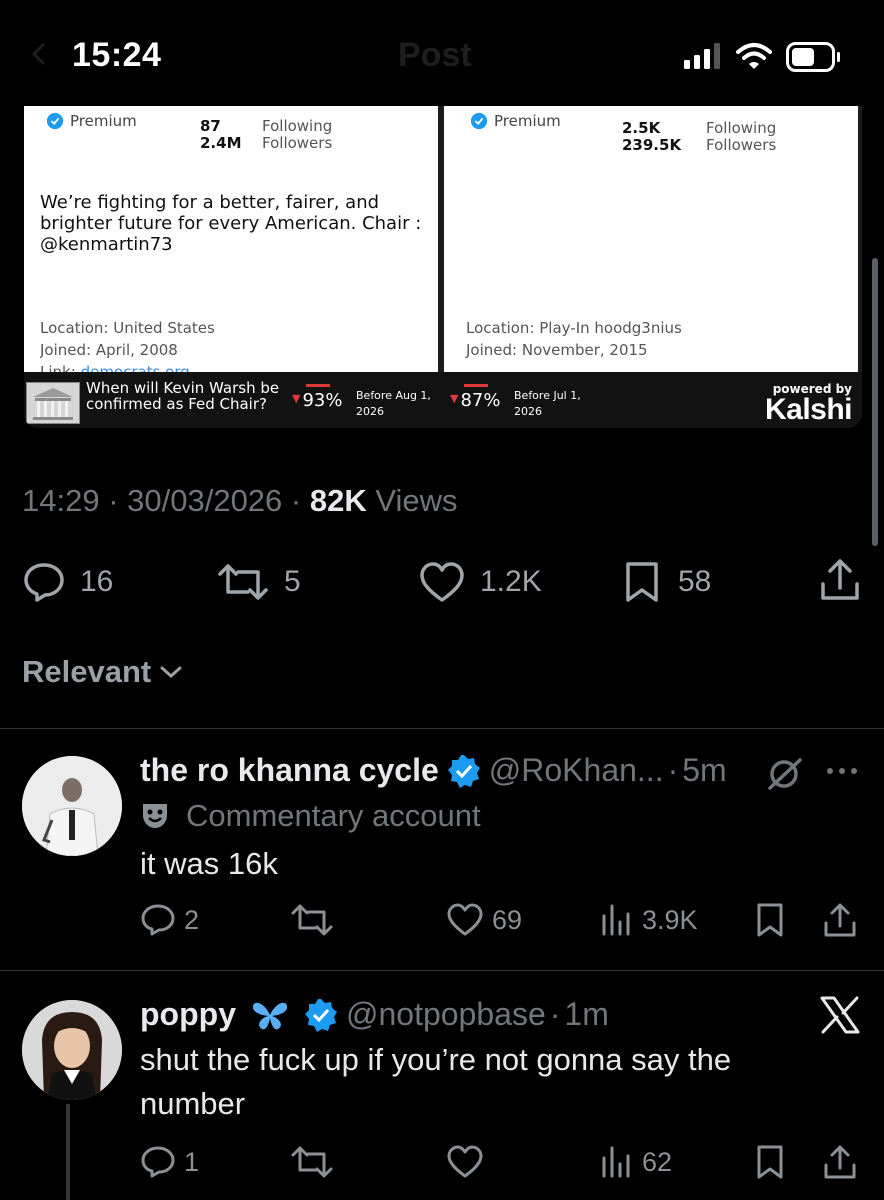 The height and width of the screenshot is (1200, 884). I want to click on following-count: 2.5K, so click(641, 128).